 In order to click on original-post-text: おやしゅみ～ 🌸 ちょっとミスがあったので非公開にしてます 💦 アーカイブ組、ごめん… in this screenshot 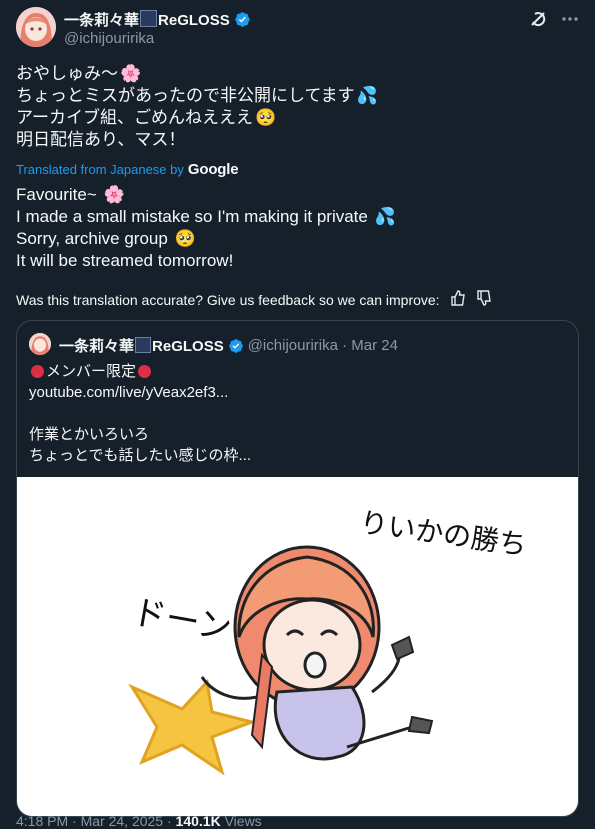, I will do `click(197, 107)`.